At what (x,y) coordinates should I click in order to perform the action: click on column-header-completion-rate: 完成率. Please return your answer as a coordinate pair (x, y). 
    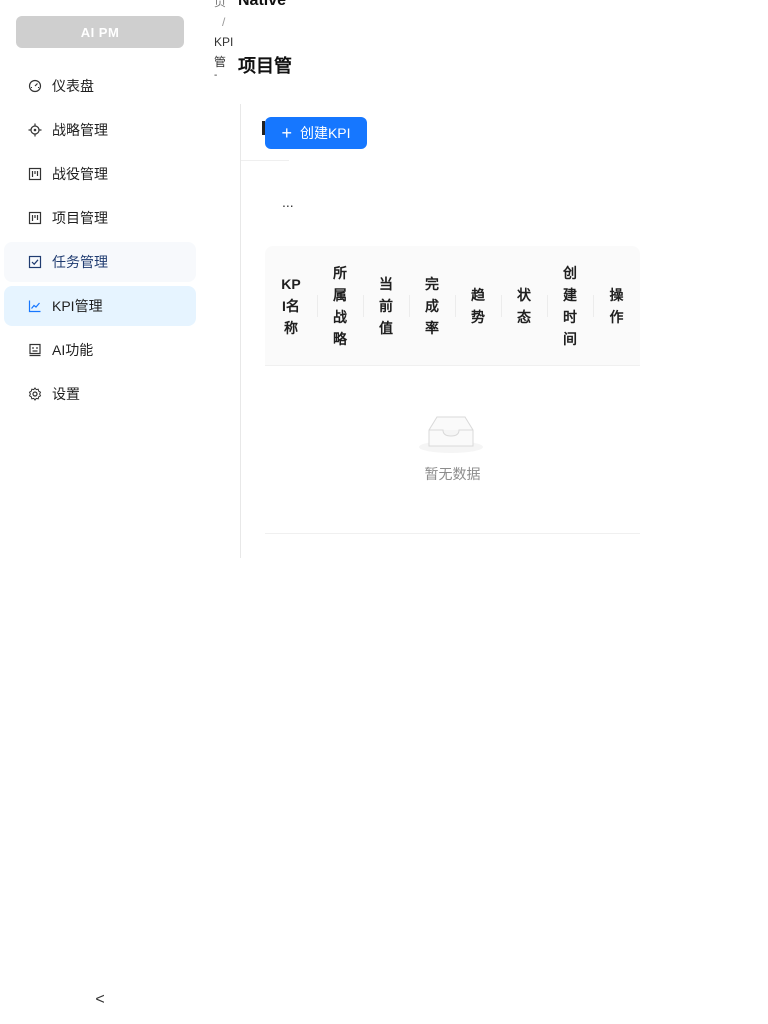
    Looking at the image, I should click on (432, 305).